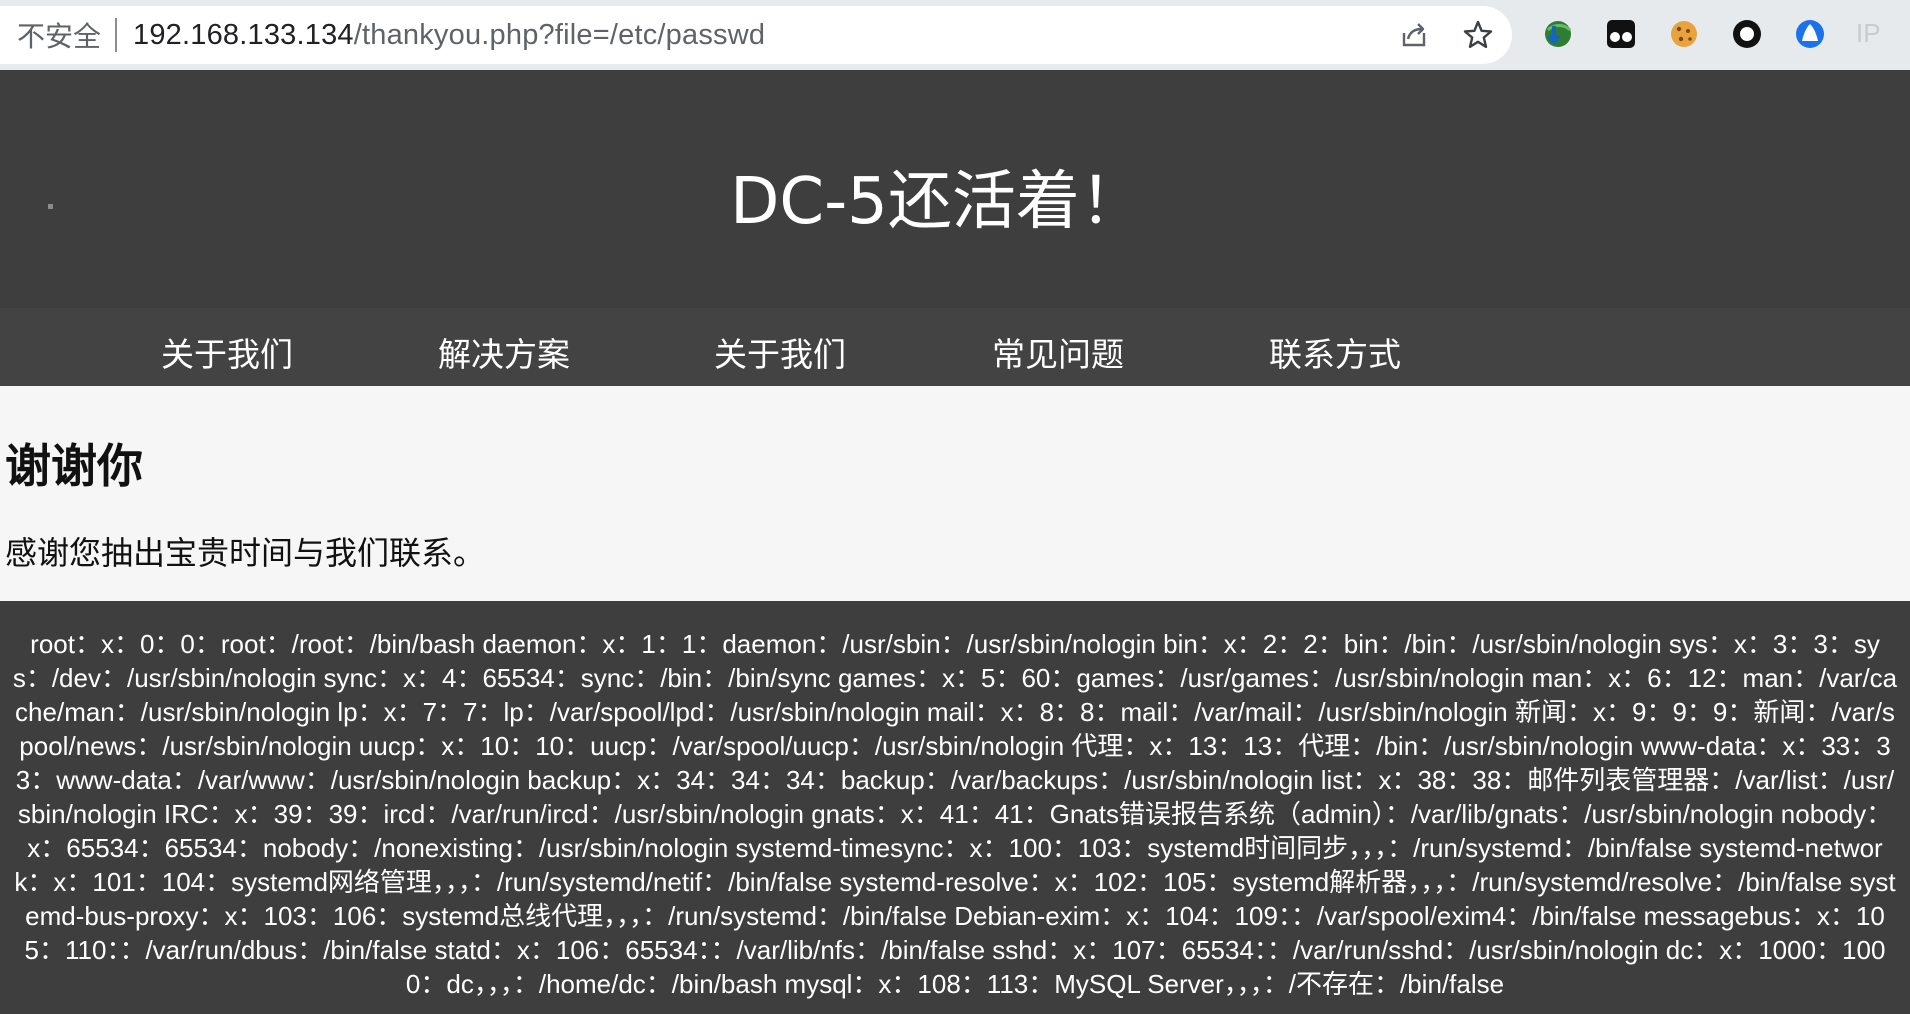 The width and height of the screenshot is (1910, 1014). Describe the element at coordinates (1414, 35) in the screenshot. I see `share-icon` at that location.